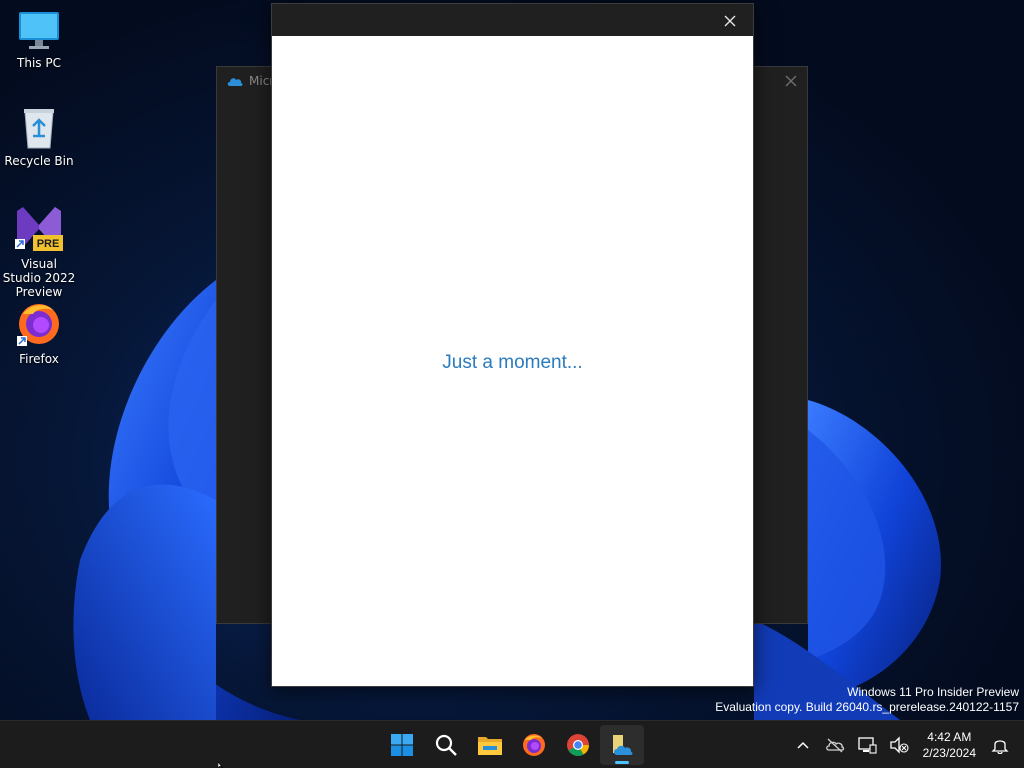 This screenshot has height=768, width=1024. I want to click on desktop-icon-label: Visual Studio 2022 Preview, so click(39, 278).